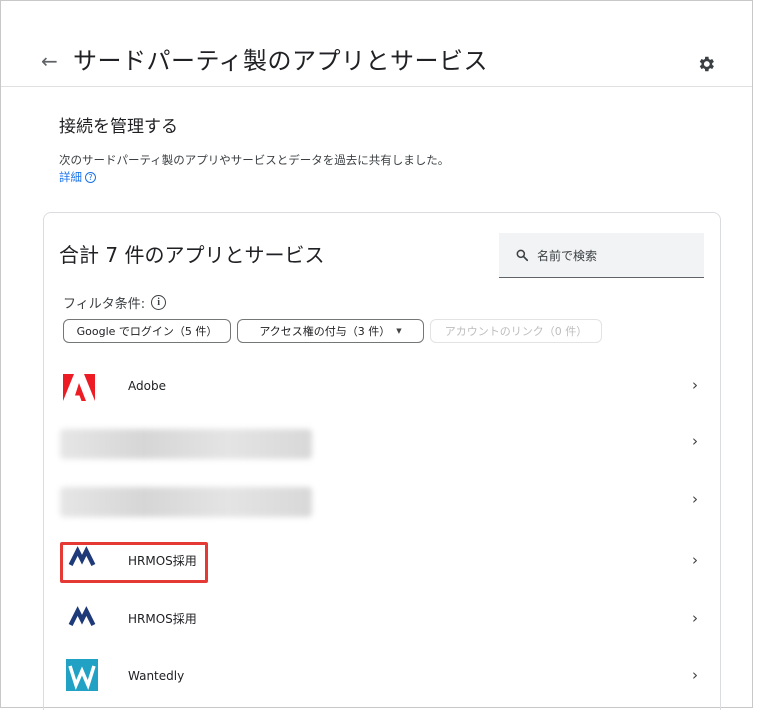 The height and width of the screenshot is (710, 757). I want to click on app-row-adobe: Adobe ›, so click(382, 387).